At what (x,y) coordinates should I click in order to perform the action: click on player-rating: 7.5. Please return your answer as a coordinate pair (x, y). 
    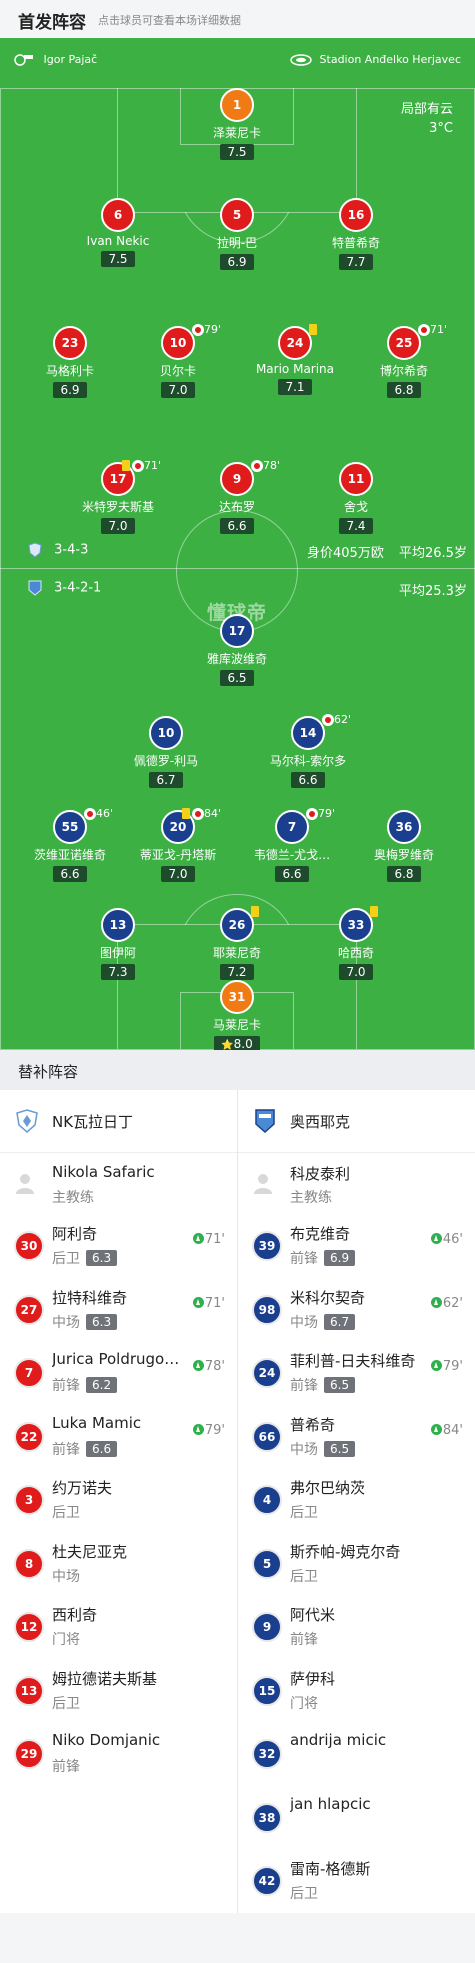
    Looking at the image, I should click on (118, 259).